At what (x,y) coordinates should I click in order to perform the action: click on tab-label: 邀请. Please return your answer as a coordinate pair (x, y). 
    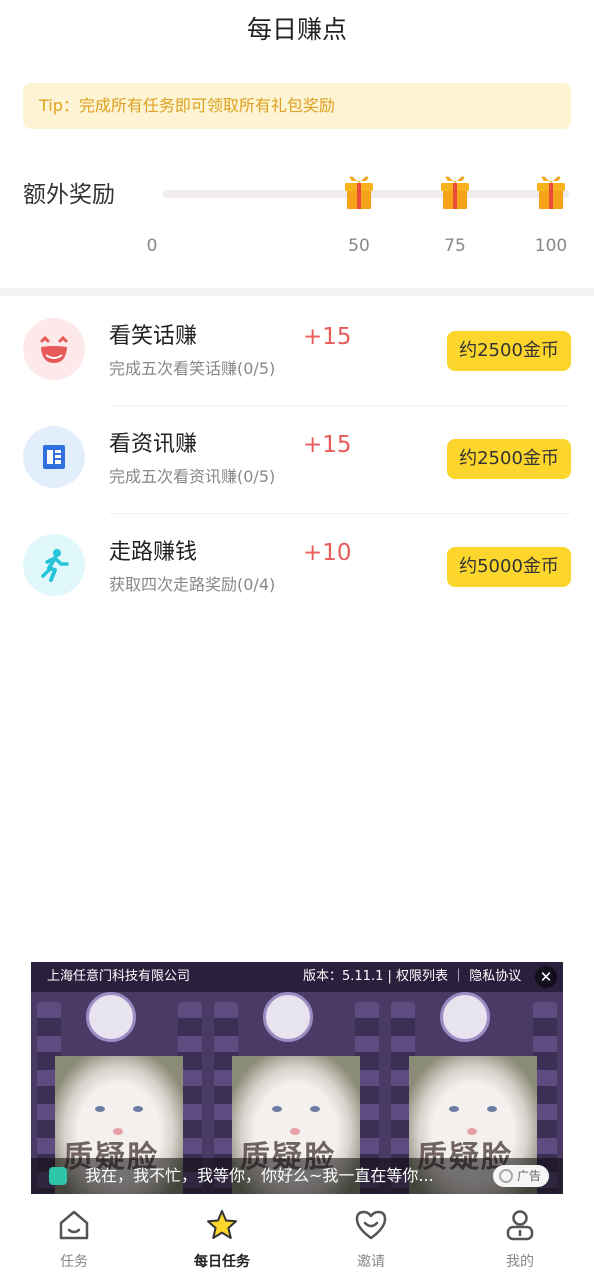
    Looking at the image, I should click on (371, 1262).